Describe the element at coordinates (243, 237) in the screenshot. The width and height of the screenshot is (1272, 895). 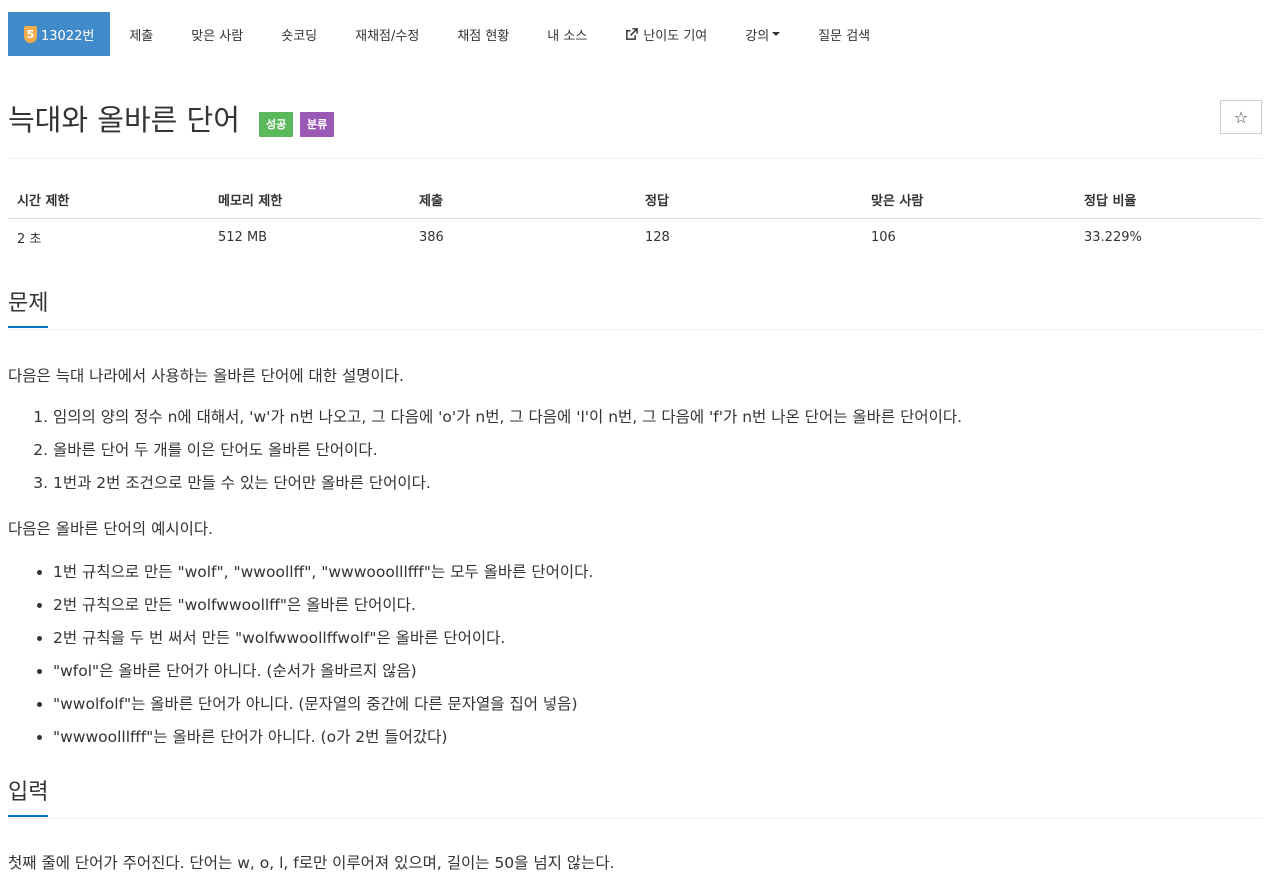
I see `cell-memory-limit: 512 MB` at that location.